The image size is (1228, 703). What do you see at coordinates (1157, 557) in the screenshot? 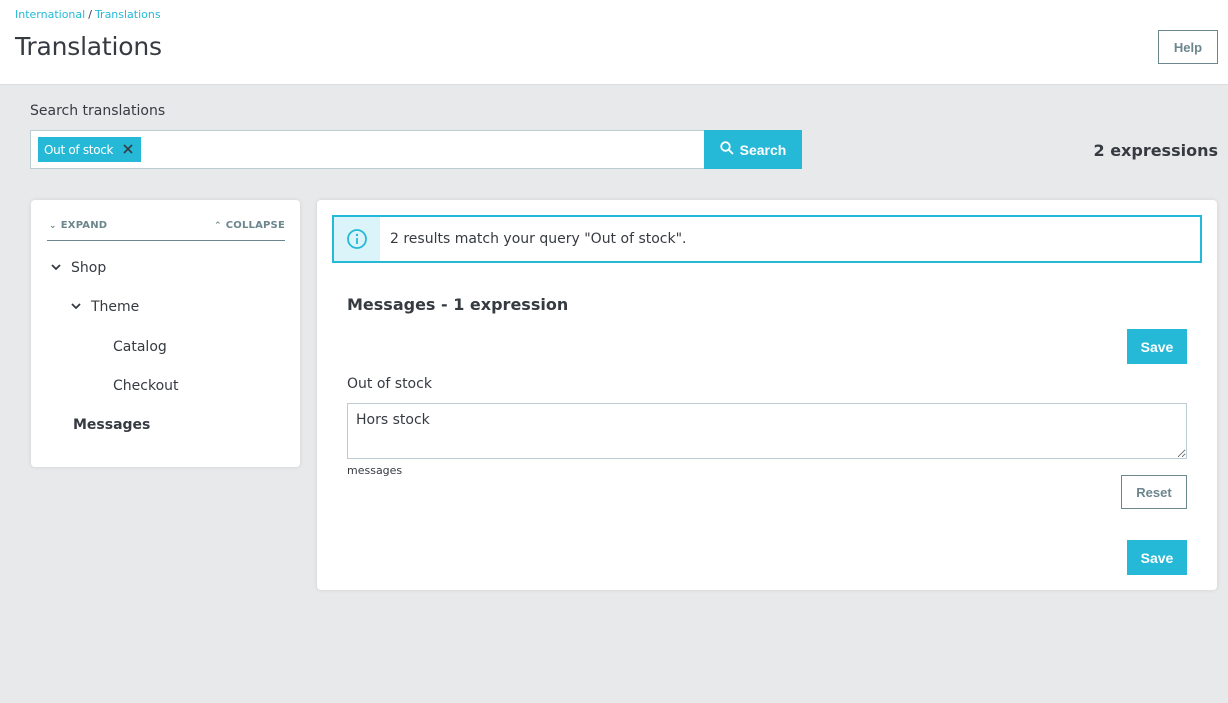
I see `save-button-bottom: Save` at bounding box center [1157, 557].